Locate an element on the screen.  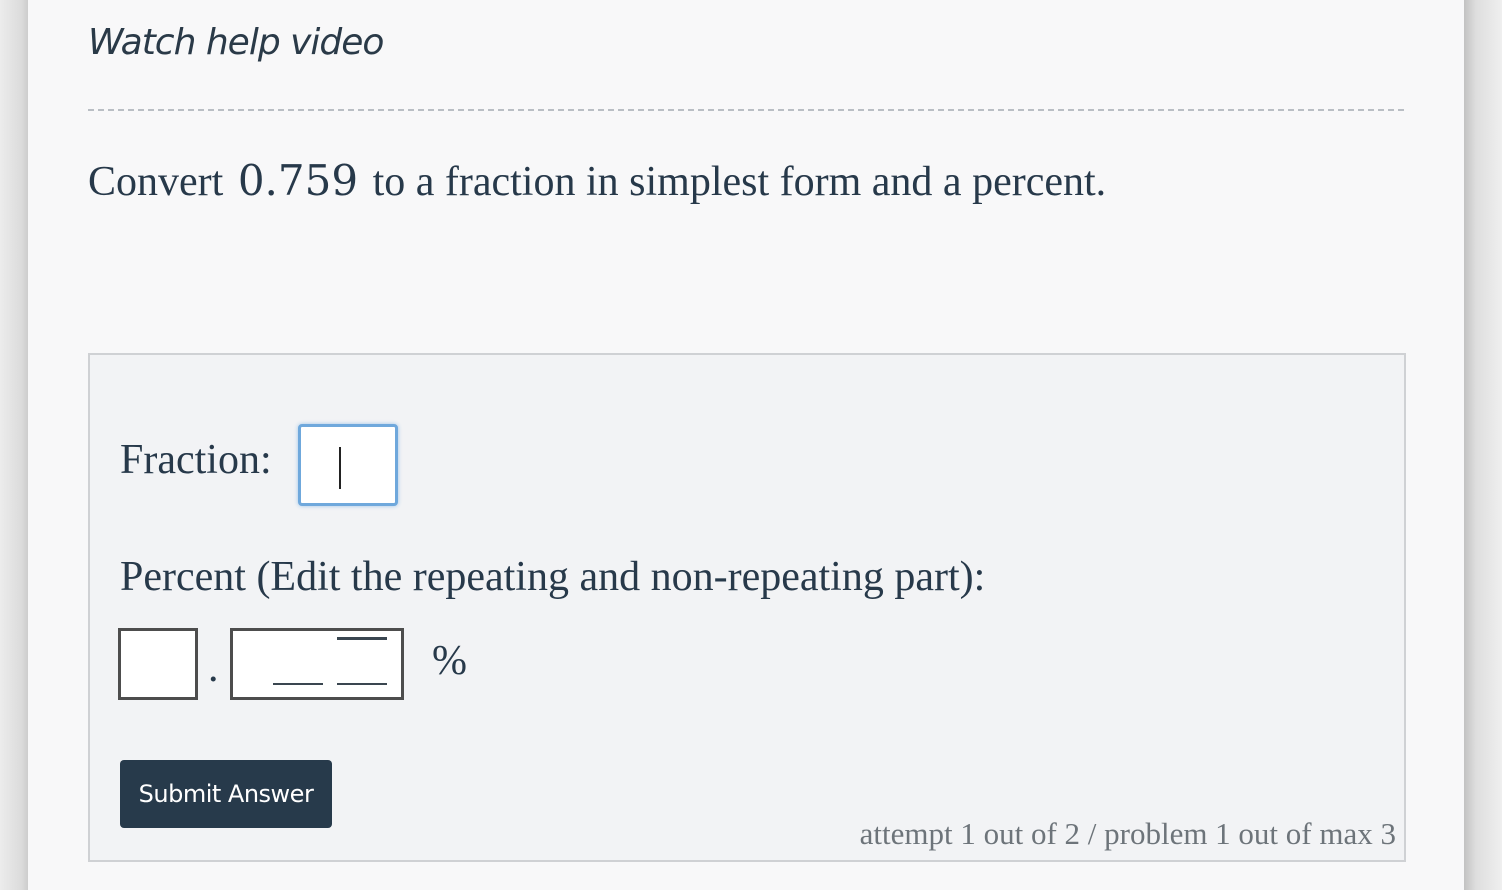
question-value: 0.759 is located at coordinates (298, 180).